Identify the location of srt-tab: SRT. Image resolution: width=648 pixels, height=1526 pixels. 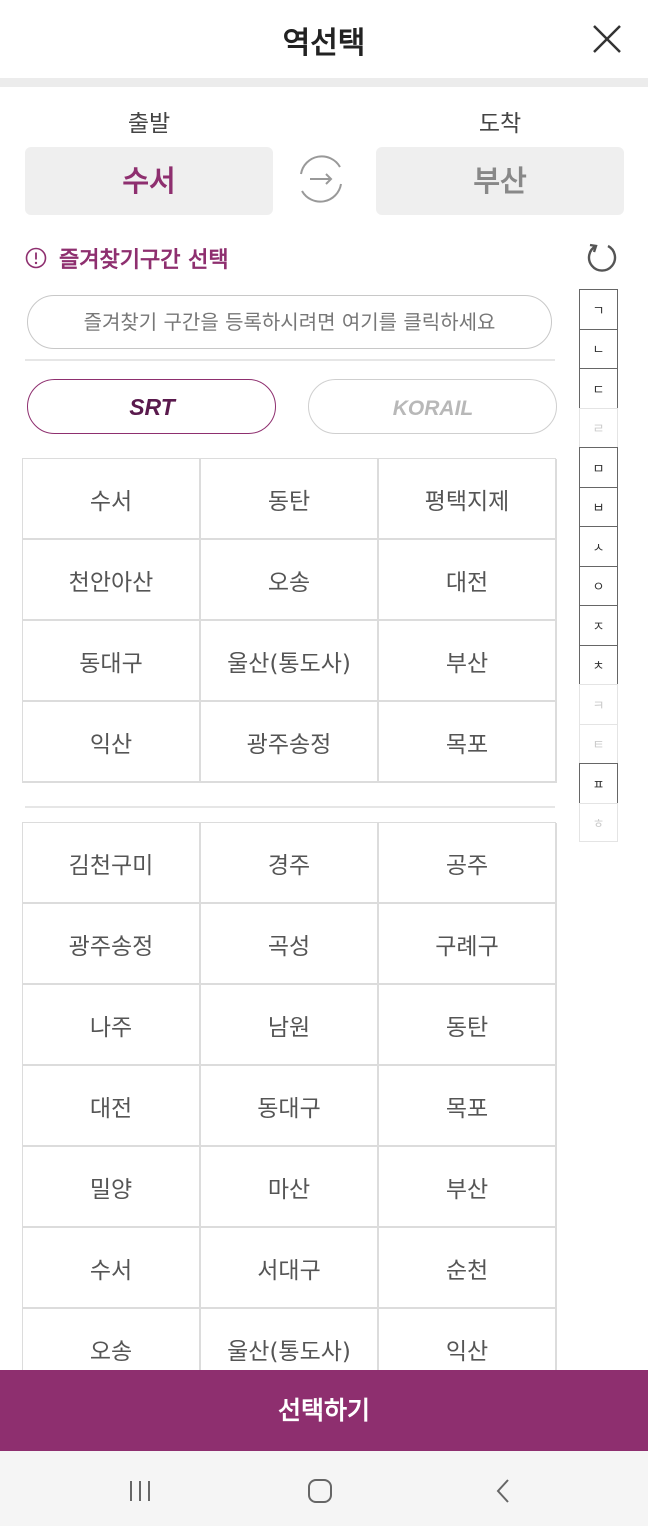
(151, 406).